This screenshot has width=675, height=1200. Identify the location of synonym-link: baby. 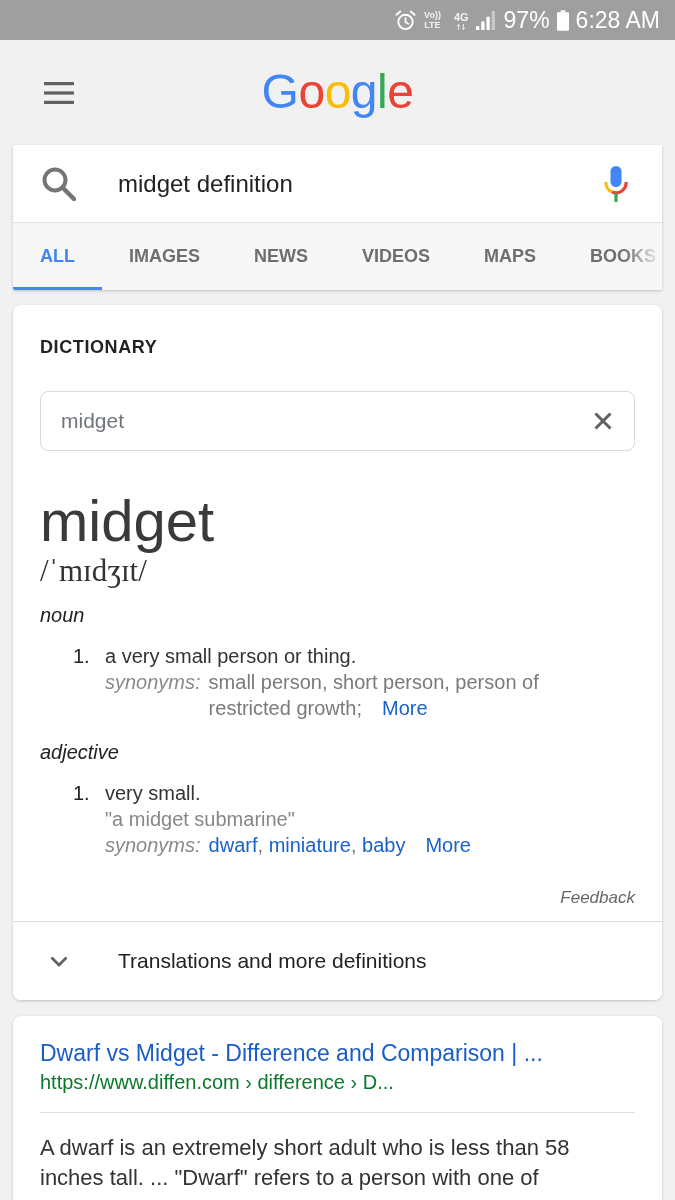
(384, 845).